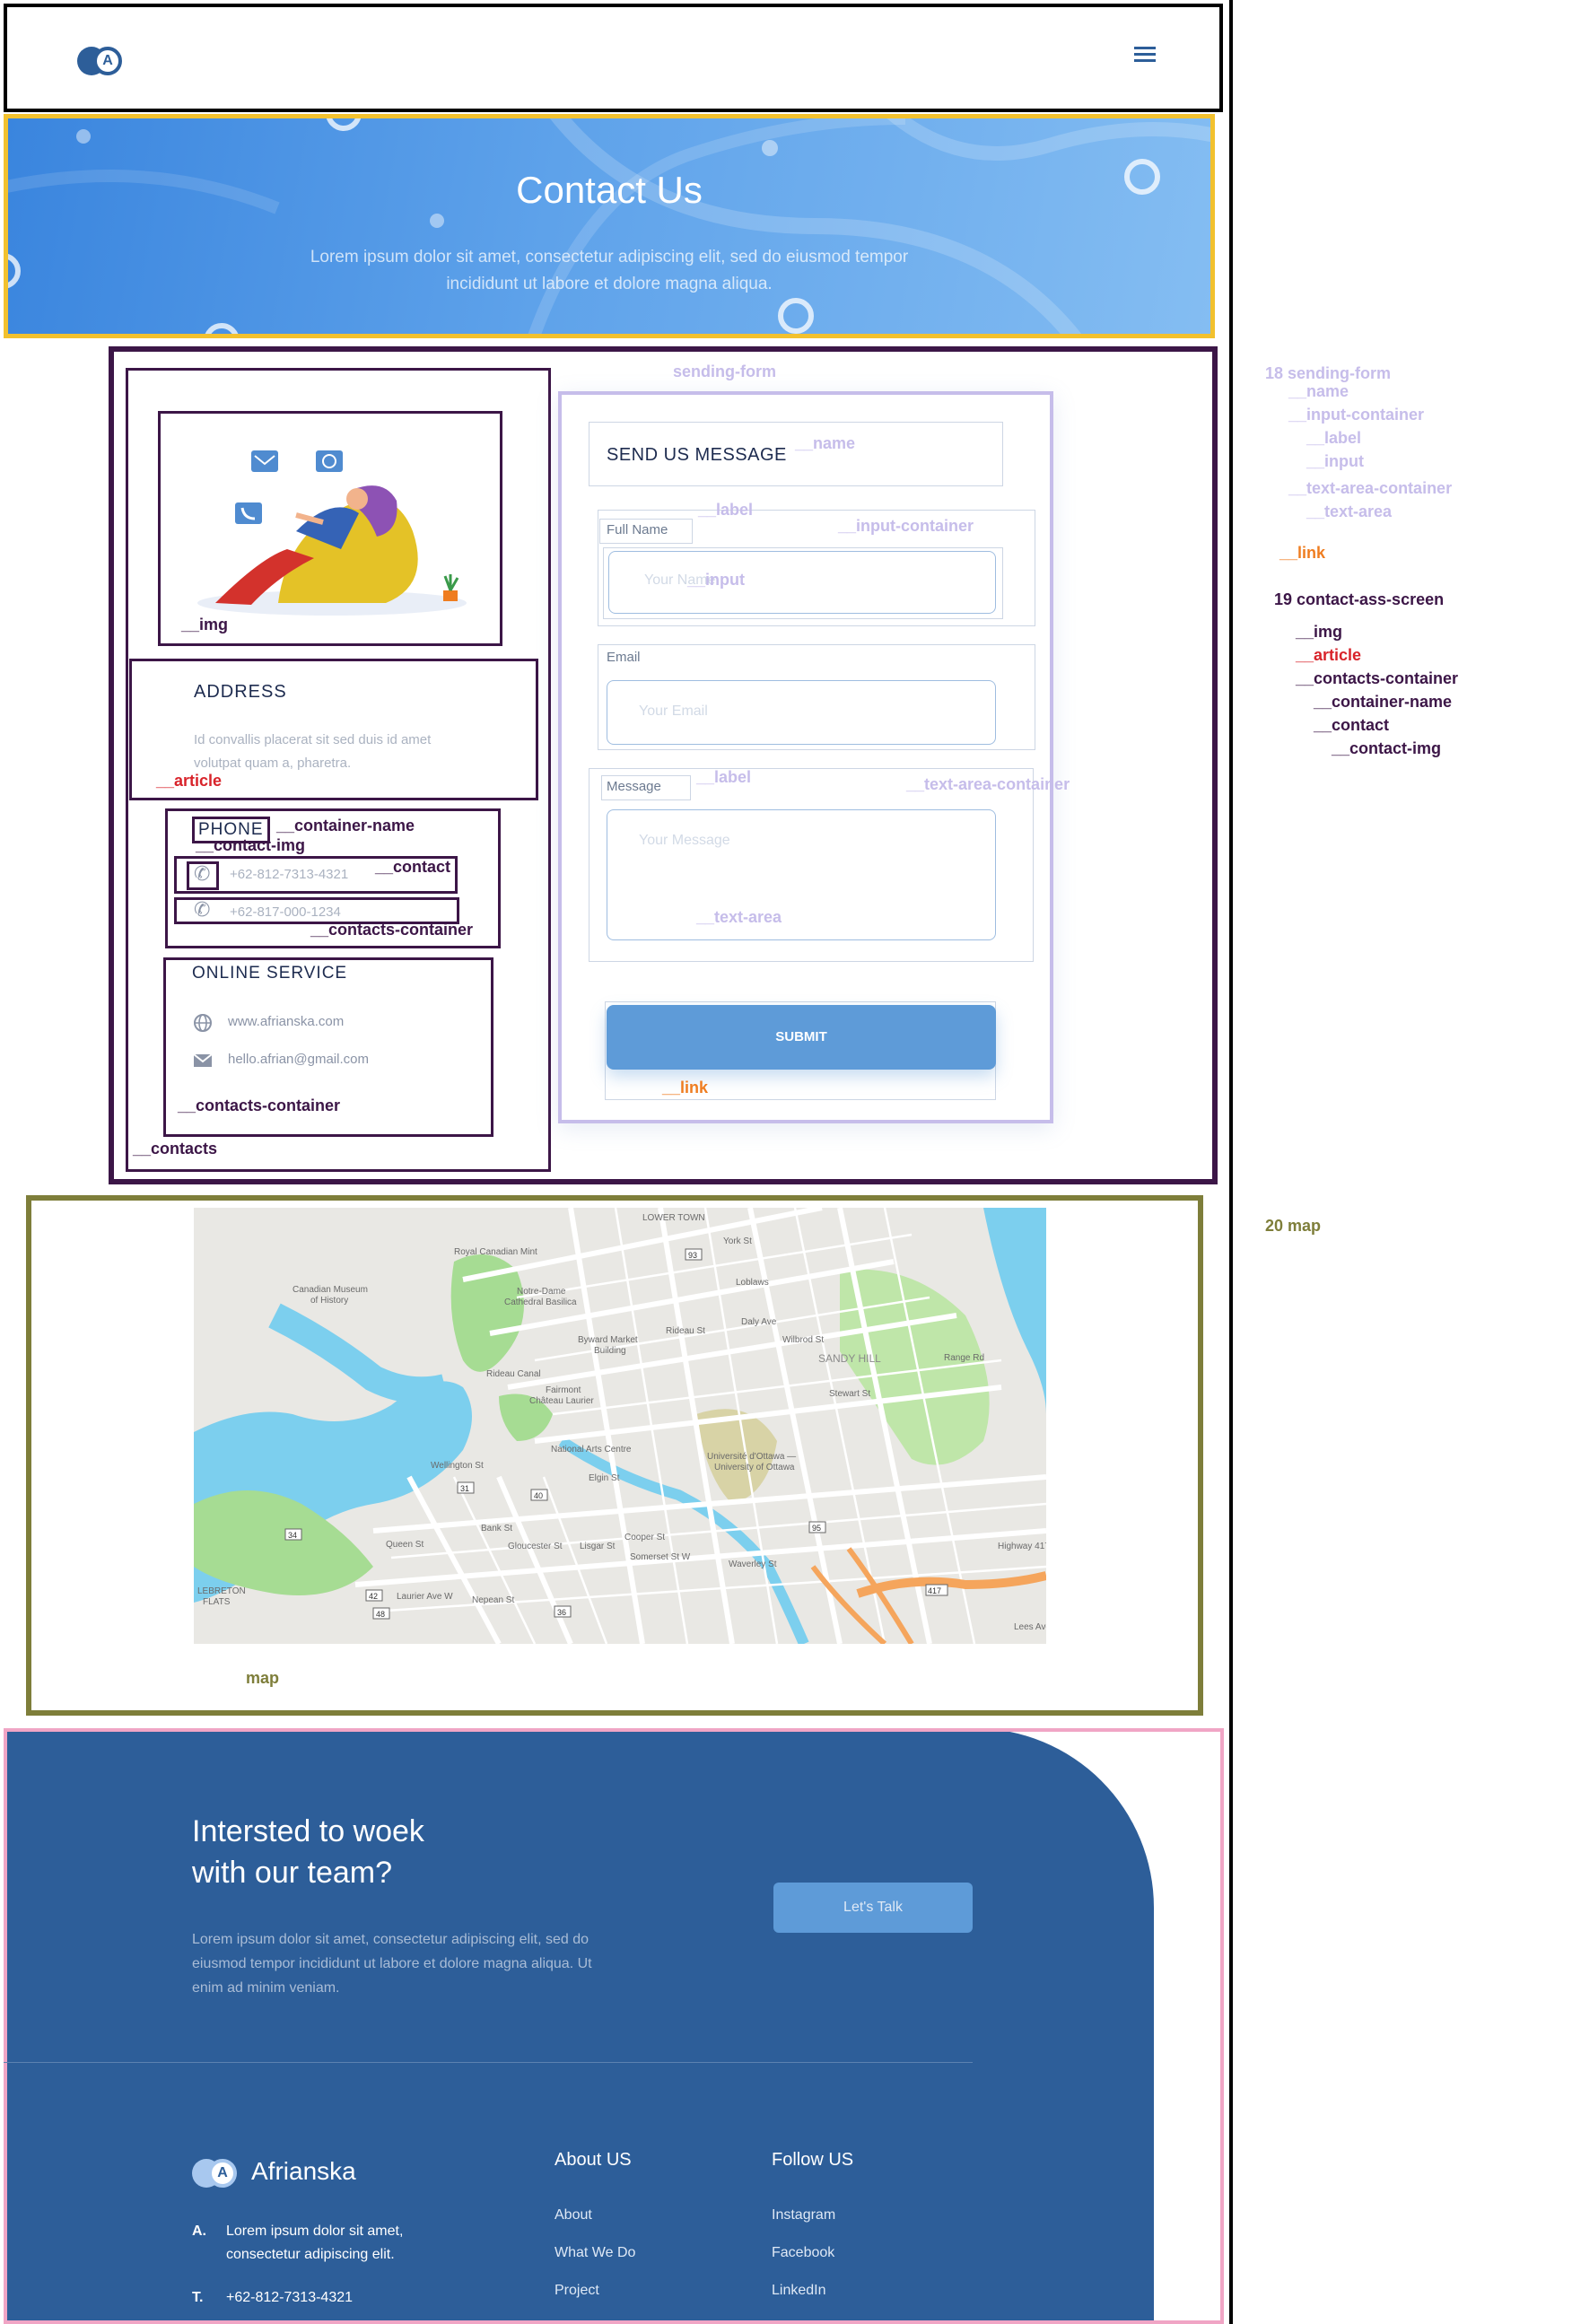  Describe the element at coordinates (724, 777) in the screenshot. I see `annotation-label-2: __label` at that location.